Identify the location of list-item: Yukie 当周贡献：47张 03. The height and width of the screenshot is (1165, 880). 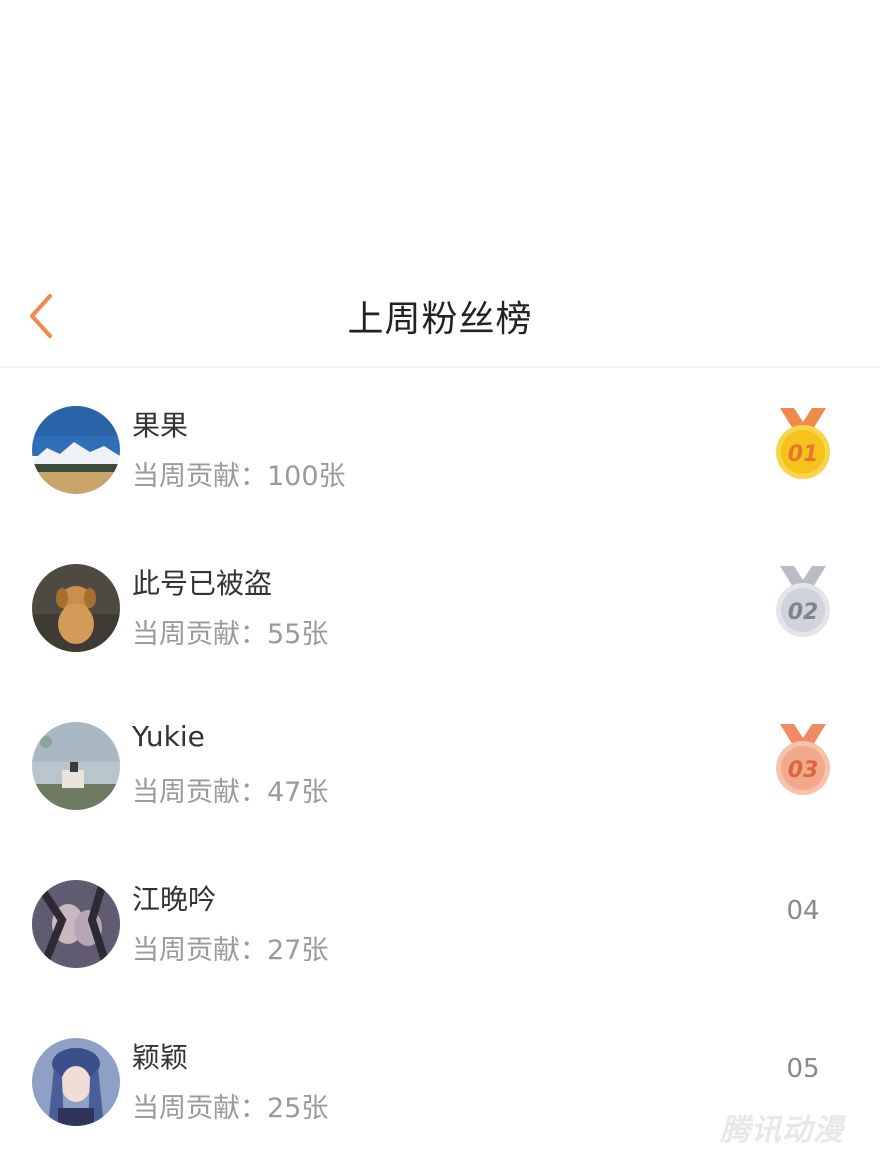
(440, 763).